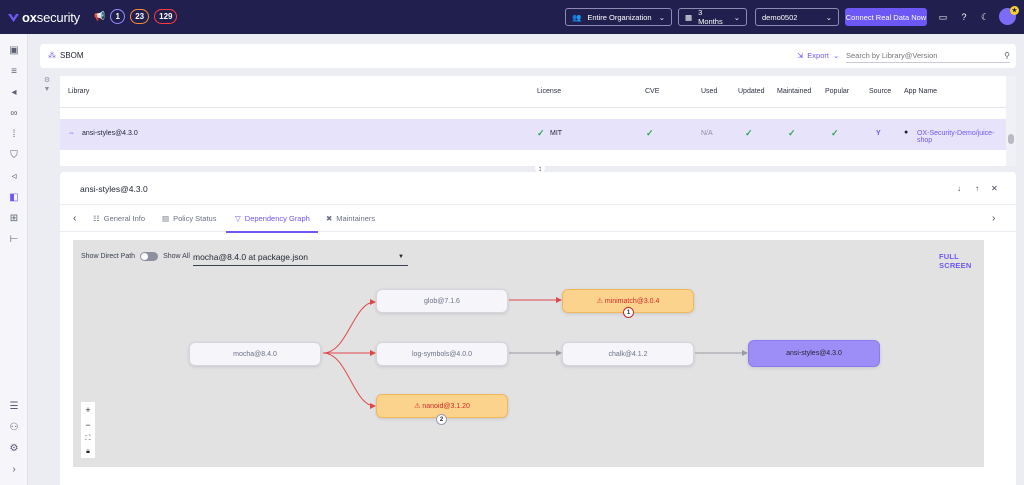 The image size is (1024, 485). Describe the element at coordinates (628, 354) in the screenshot. I see `node-chalk: chalk@4.1.2` at that location.